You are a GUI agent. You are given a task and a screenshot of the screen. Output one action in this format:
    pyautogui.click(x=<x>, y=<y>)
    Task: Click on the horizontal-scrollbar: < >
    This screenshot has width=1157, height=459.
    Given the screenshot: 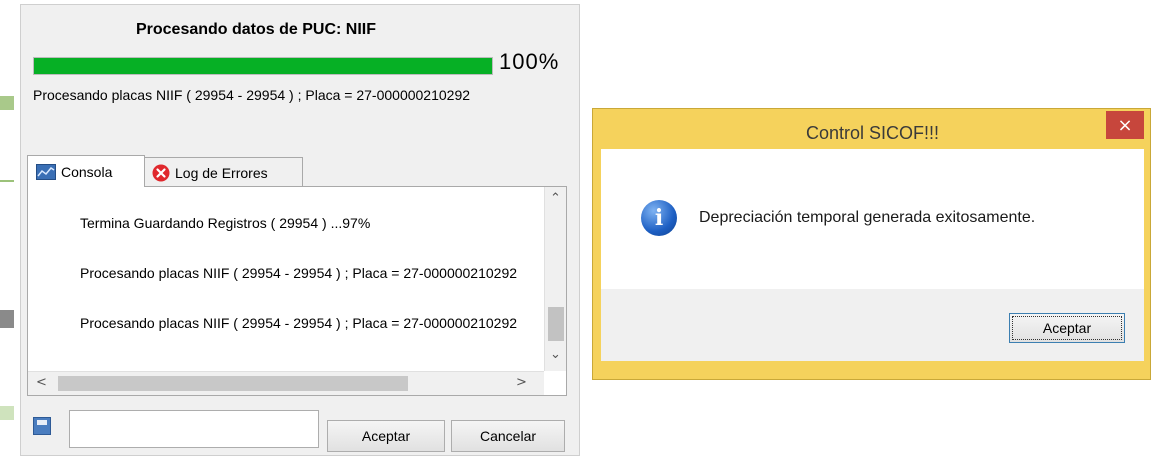 What is the action you would take?
    pyautogui.click(x=286, y=383)
    